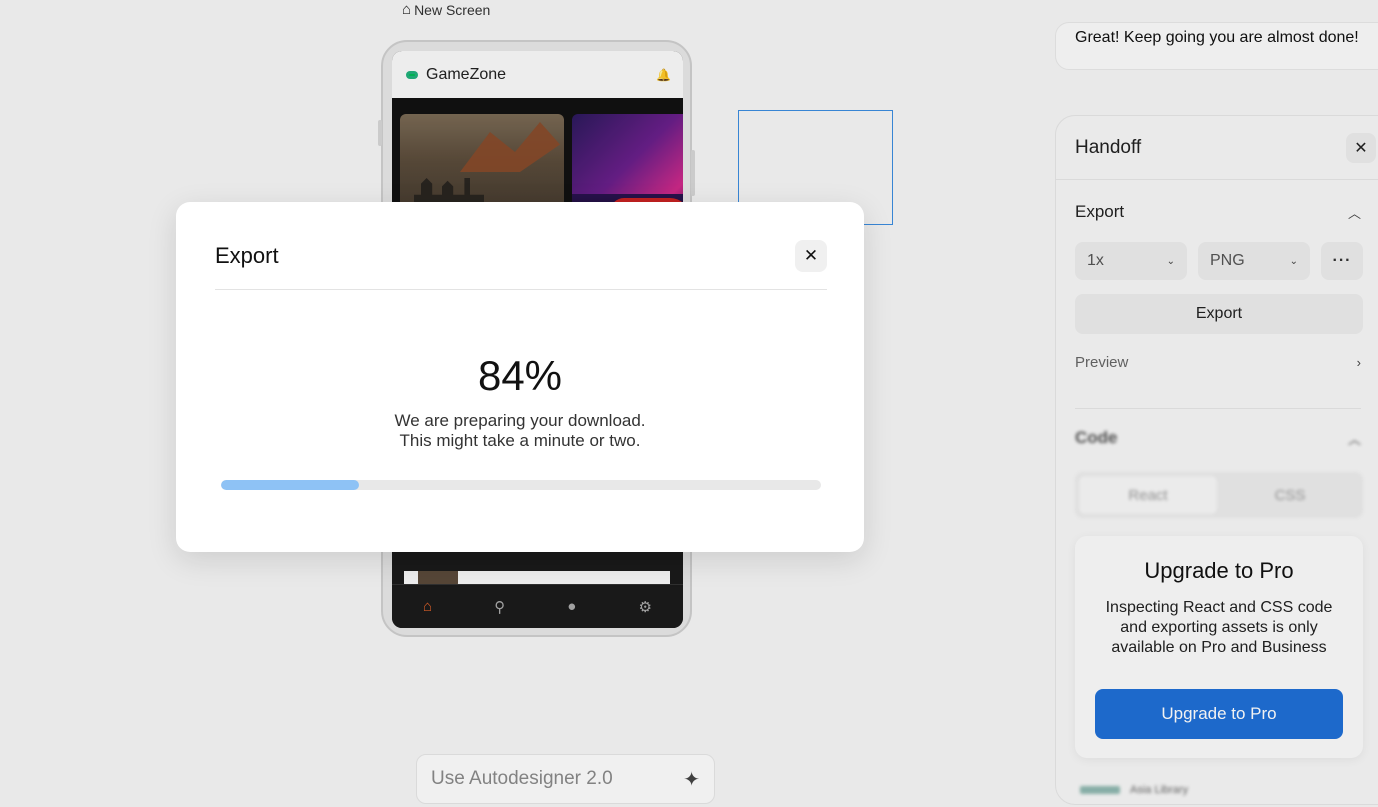 The image size is (1378, 807). I want to click on progress-percent: 84%, so click(520, 375).